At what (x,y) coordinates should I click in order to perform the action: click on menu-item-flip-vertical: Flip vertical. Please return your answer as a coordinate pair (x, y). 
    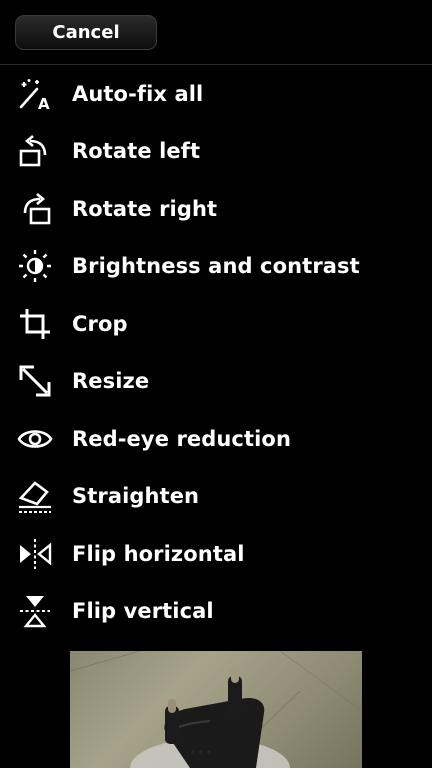
    Looking at the image, I should click on (216, 612).